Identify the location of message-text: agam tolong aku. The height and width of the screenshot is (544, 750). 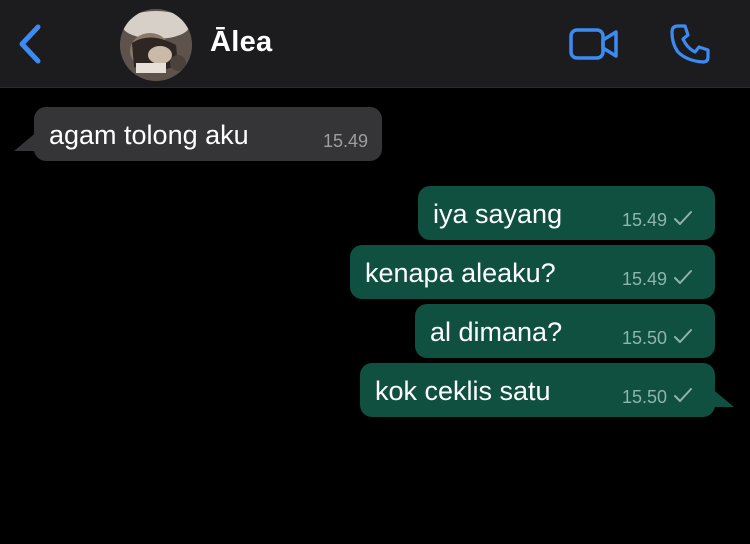
(149, 135).